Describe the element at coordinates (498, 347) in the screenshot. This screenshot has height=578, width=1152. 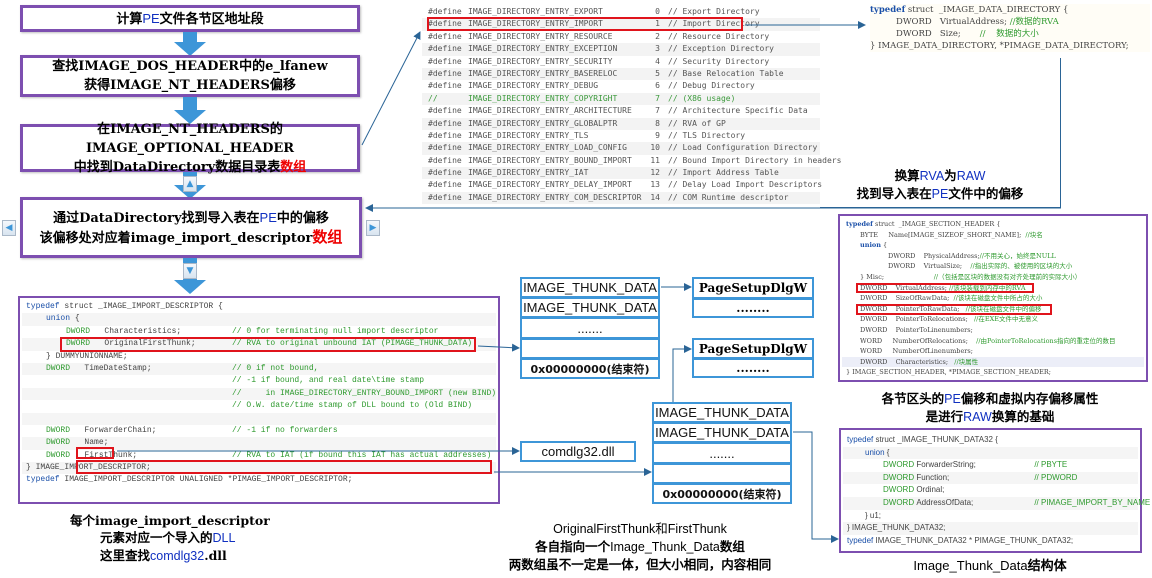
I see `arrow-oft-to-thunk` at that location.